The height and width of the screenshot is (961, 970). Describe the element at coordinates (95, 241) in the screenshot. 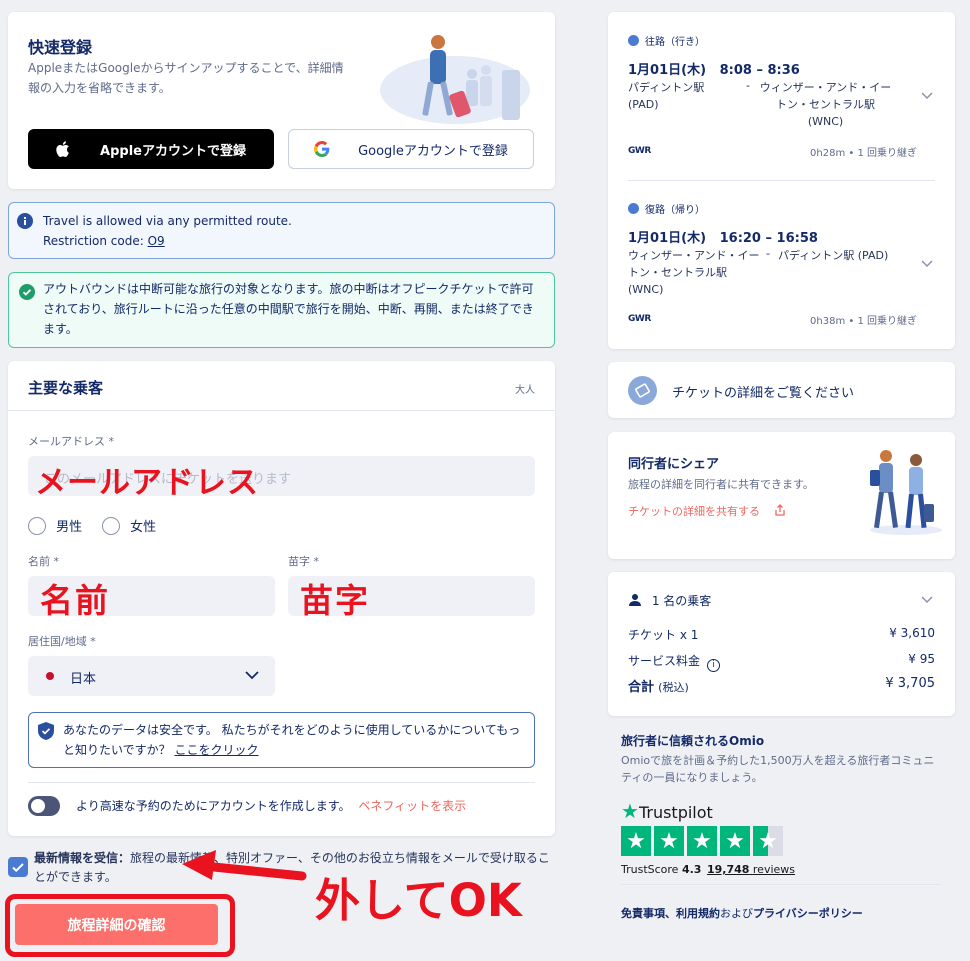

I see `restriction-code-label: Restriction code:` at that location.